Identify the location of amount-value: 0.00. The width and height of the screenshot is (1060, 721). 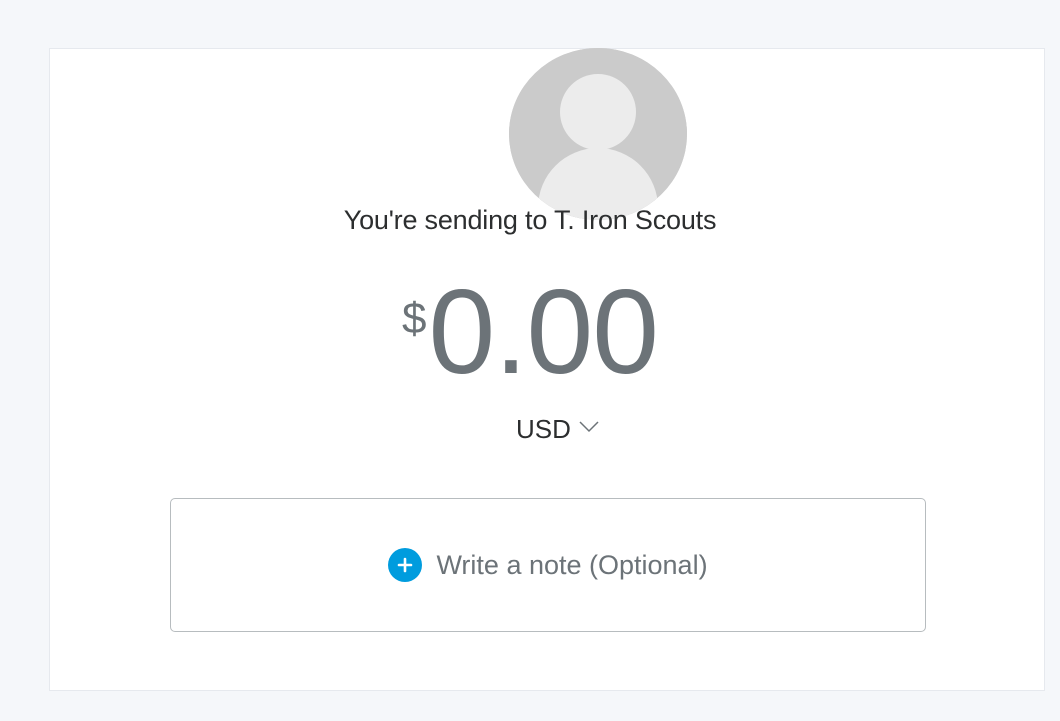
(543, 332).